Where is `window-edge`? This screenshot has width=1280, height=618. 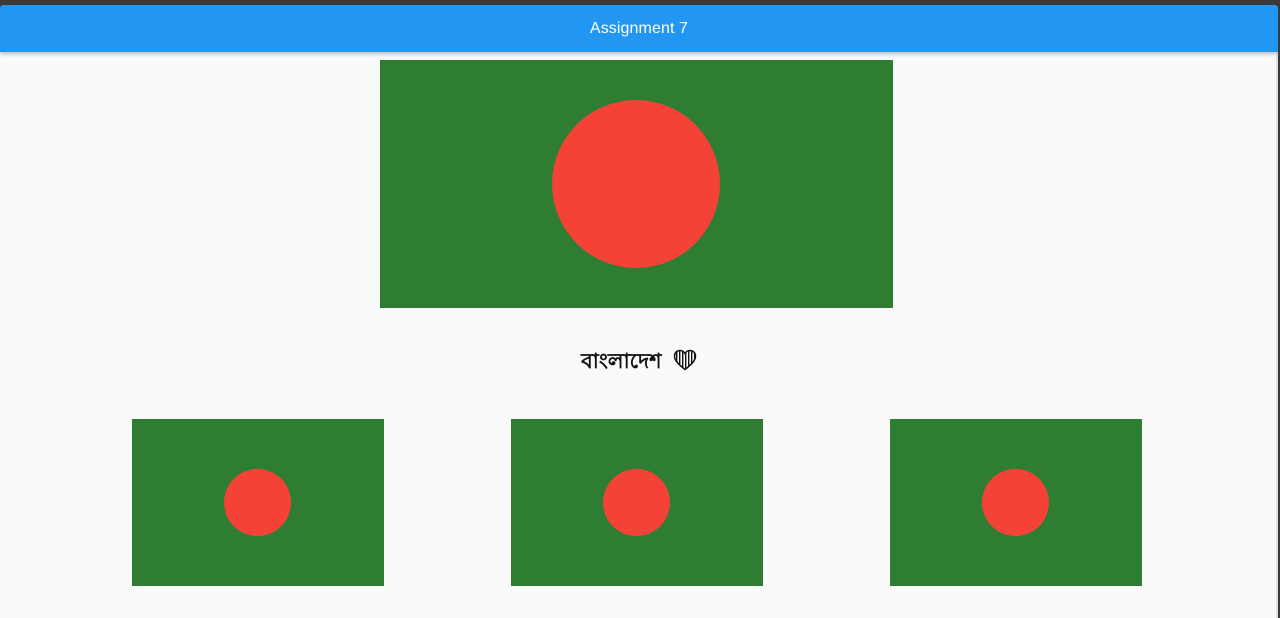 window-edge is located at coordinates (1277, 335).